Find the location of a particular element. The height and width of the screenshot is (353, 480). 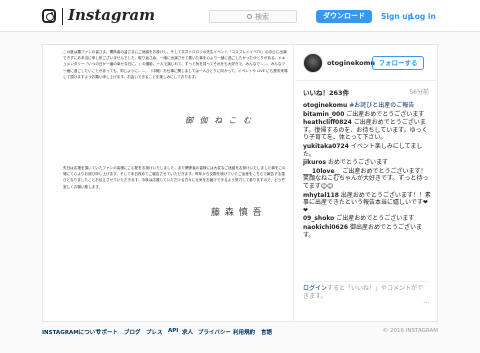

comment-username: yukitaka0724 is located at coordinates (326, 146).